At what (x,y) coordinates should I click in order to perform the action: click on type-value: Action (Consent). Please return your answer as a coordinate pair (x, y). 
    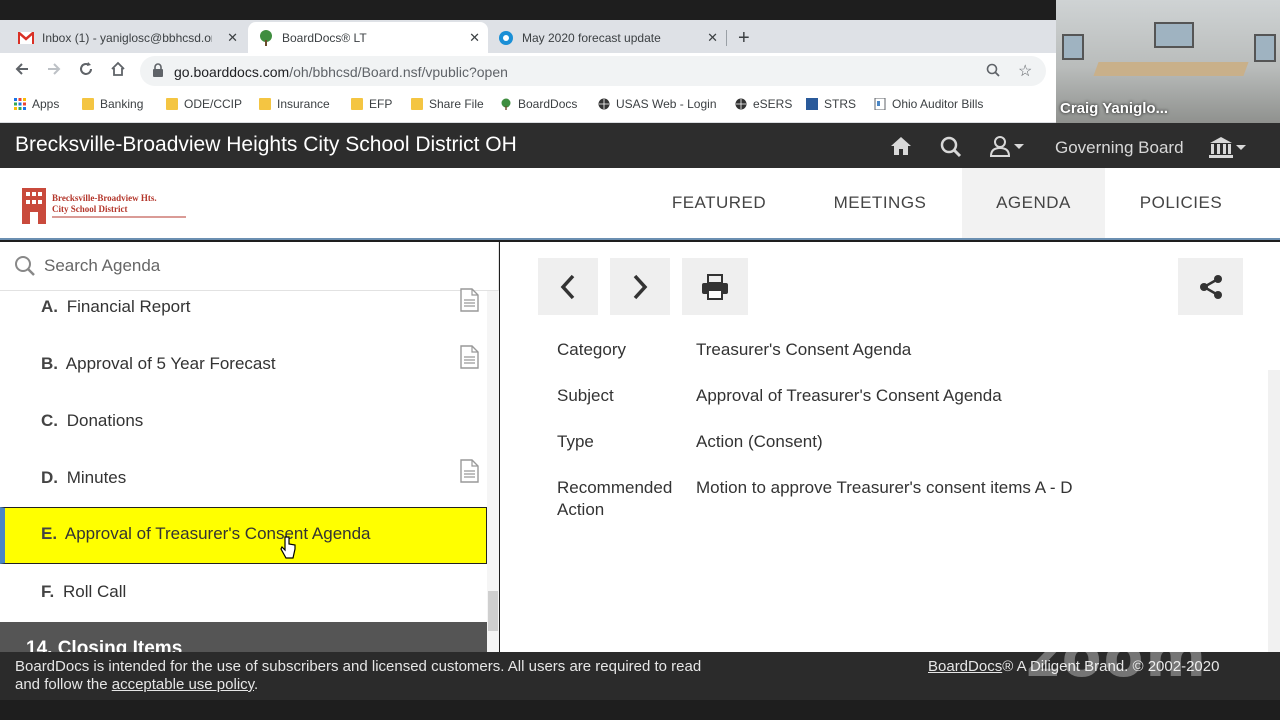
    Looking at the image, I should click on (759, 441).